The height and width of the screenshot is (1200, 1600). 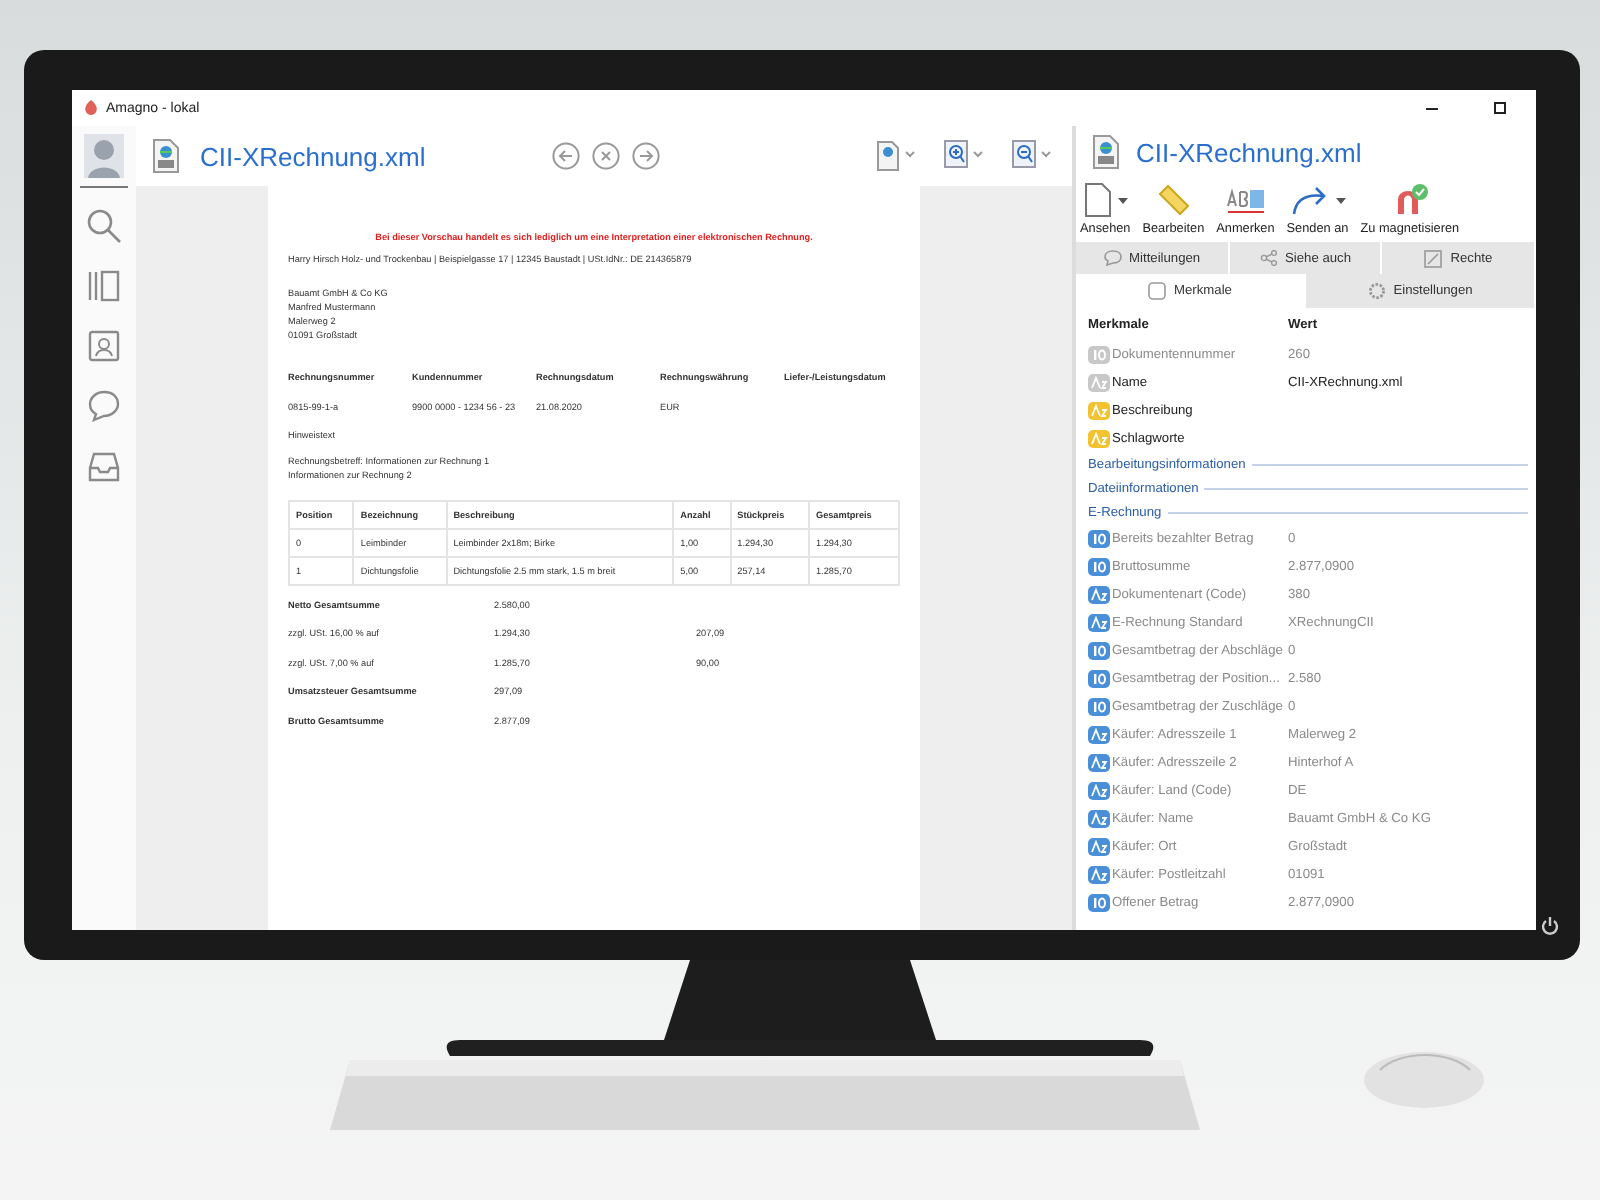 What do you see at coordinates (104, 406) in the screenshot?
I see `chat-bubble-icon` at bounding box center [104, 406].